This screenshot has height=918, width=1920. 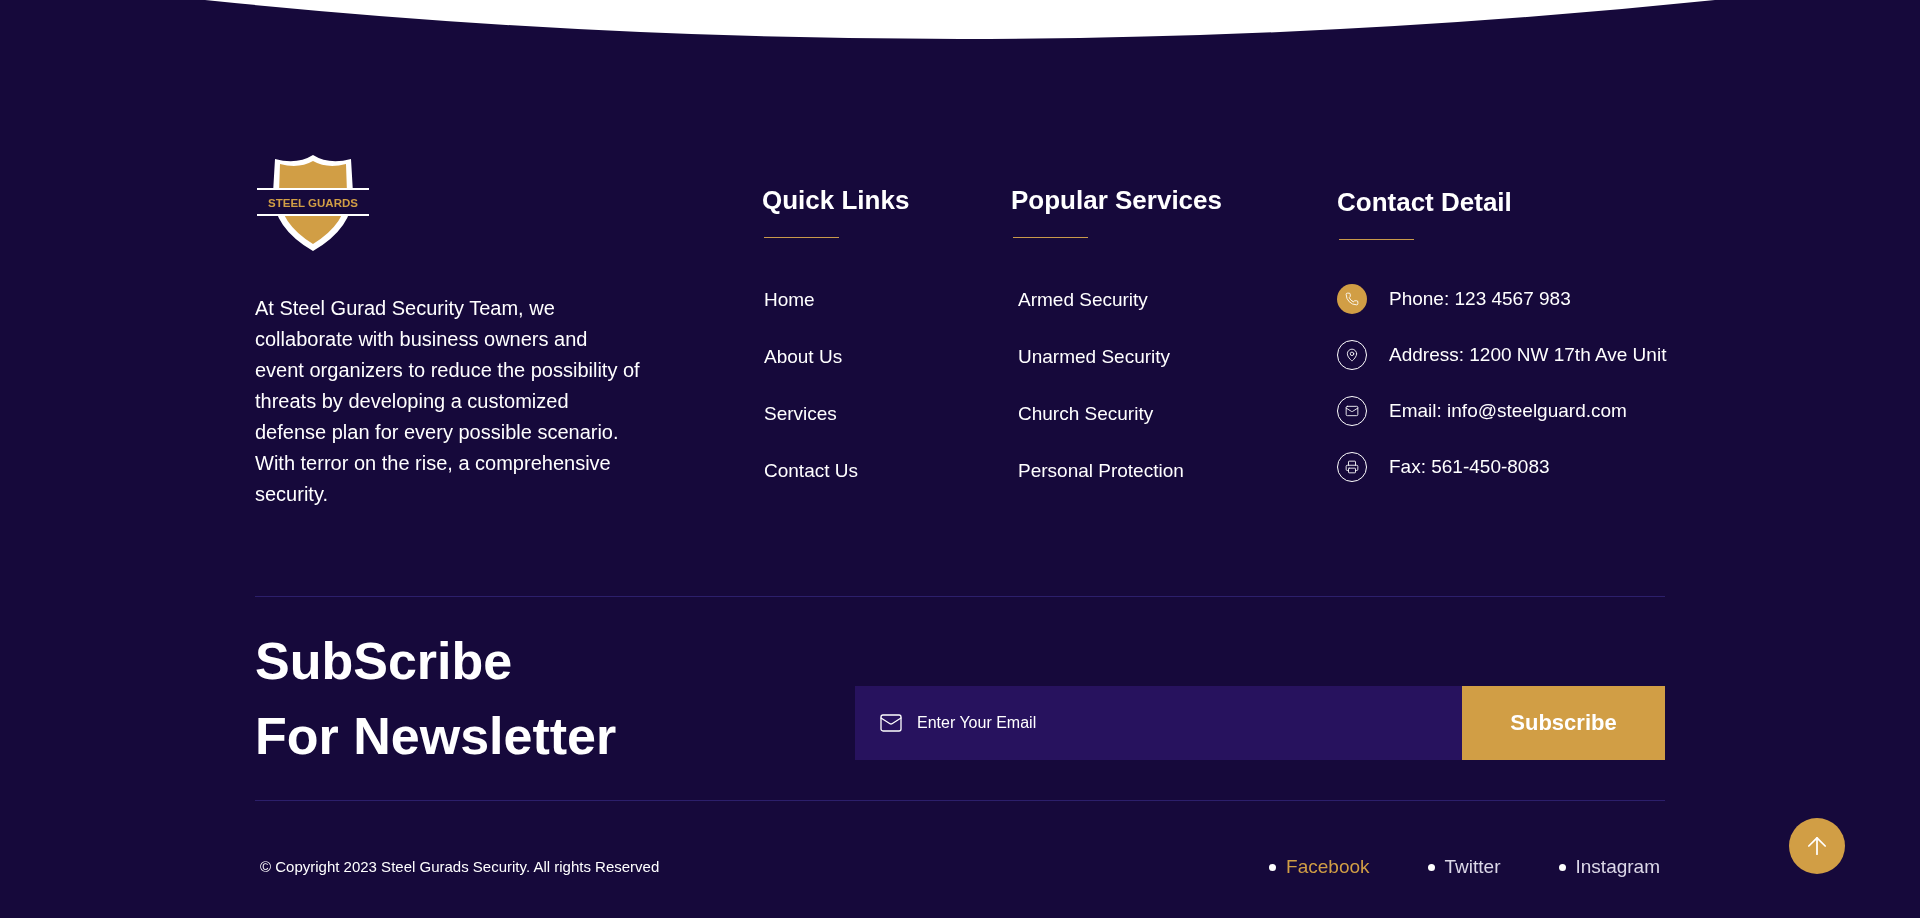 I want to click on newsletter-heading: SubScribe, so click(x=384, y=661).